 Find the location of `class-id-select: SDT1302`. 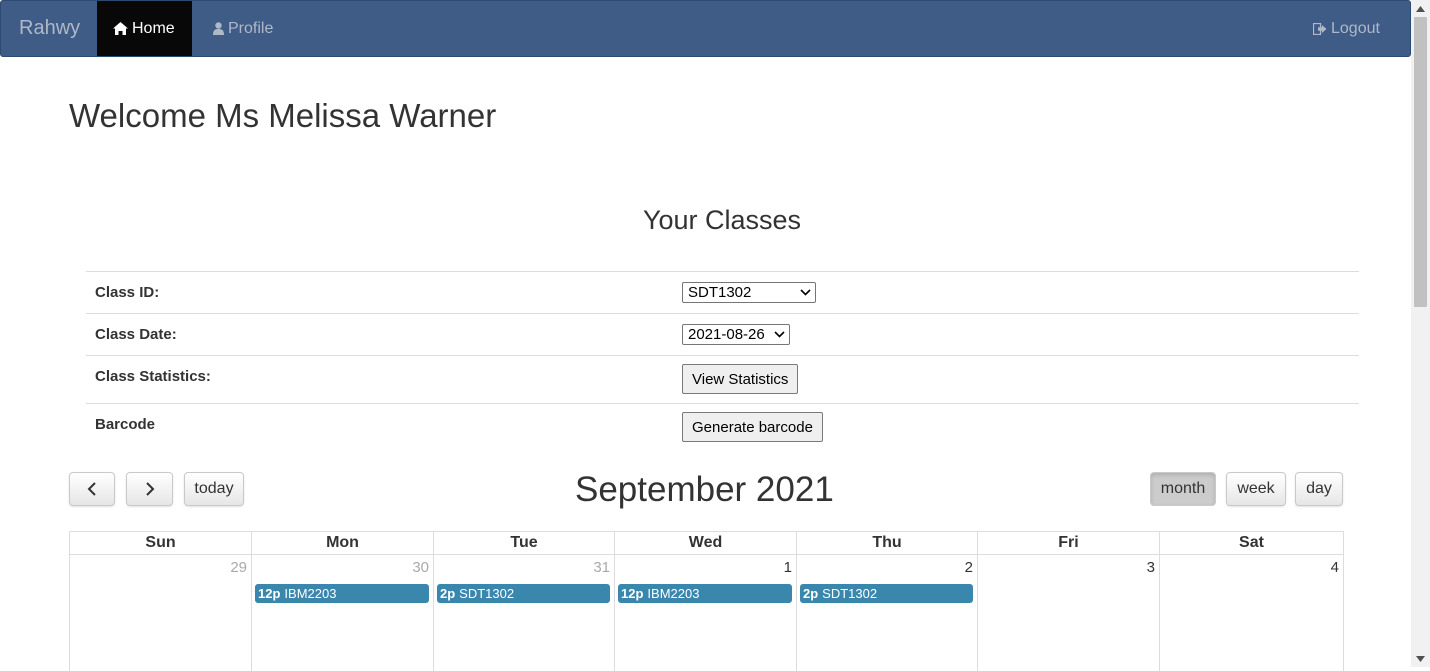

class-id-select: SDT1302 is located at coordinates (749, 292).